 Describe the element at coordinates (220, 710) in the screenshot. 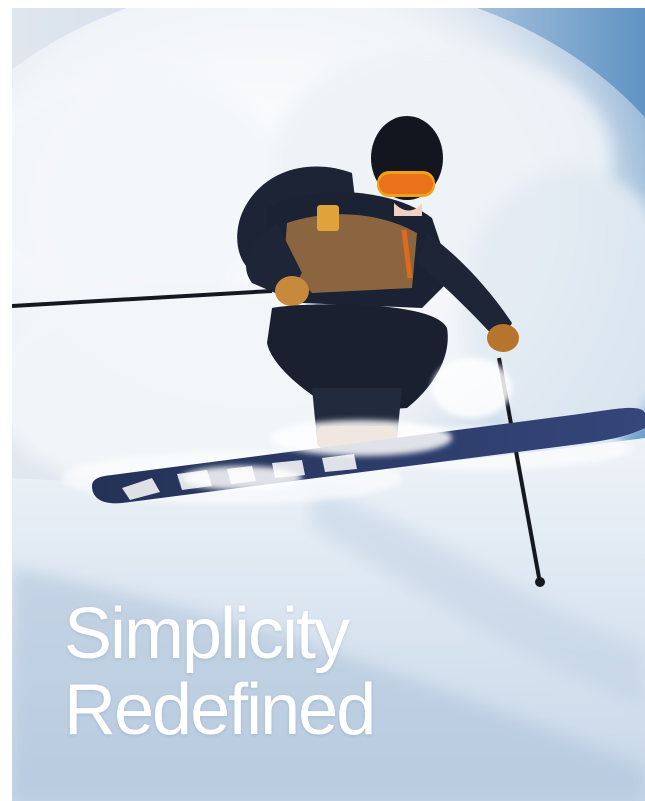

I see `headline-line-2: Redefined` at that location.